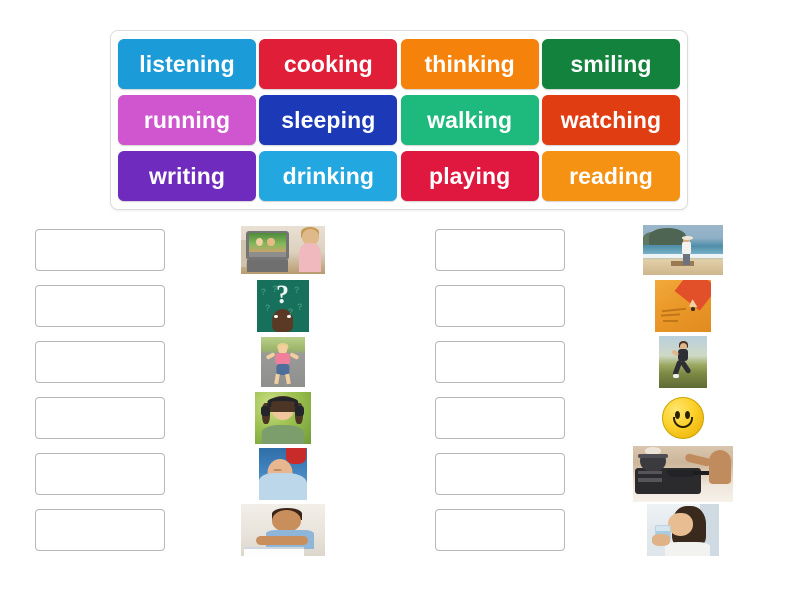  I want to click on word-tile-drinking: drinking, so click(328, 176).